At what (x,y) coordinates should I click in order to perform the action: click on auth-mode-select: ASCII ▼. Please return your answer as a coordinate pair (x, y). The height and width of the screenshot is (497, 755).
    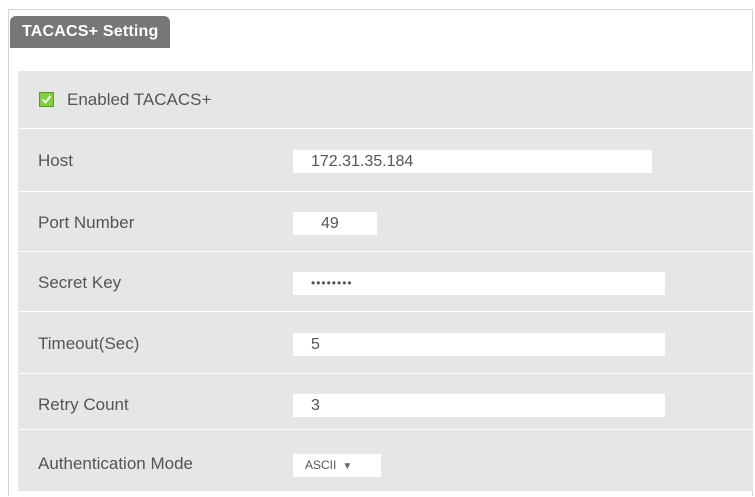
    Looking at the image, I should click on (337, 465).